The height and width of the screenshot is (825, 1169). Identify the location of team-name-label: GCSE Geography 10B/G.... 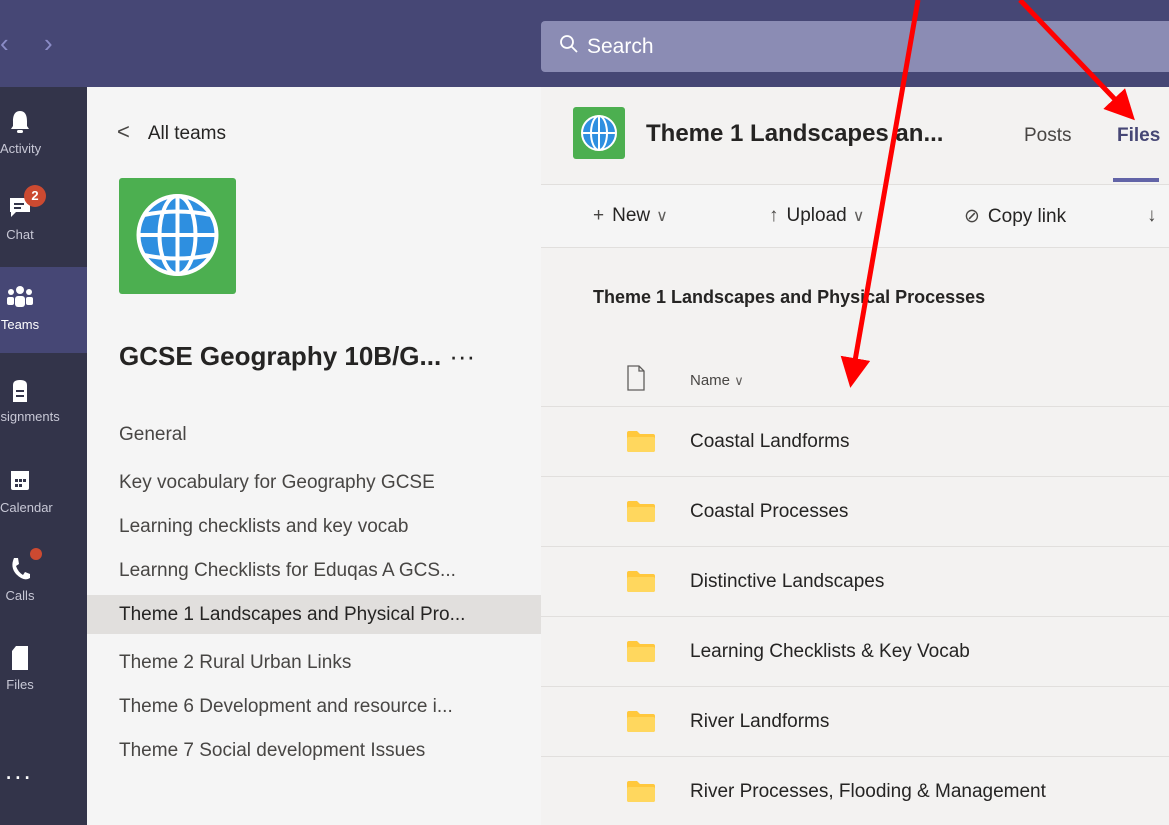
(280, 356).